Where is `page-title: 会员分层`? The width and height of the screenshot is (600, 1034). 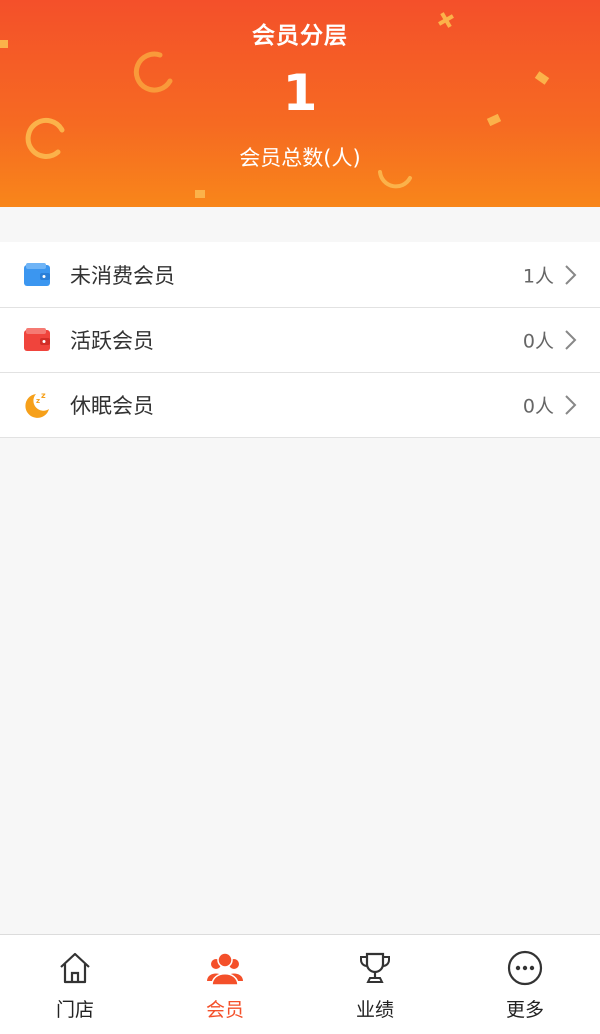
page-title: 会员分层 is located at coordinates (300, 36).